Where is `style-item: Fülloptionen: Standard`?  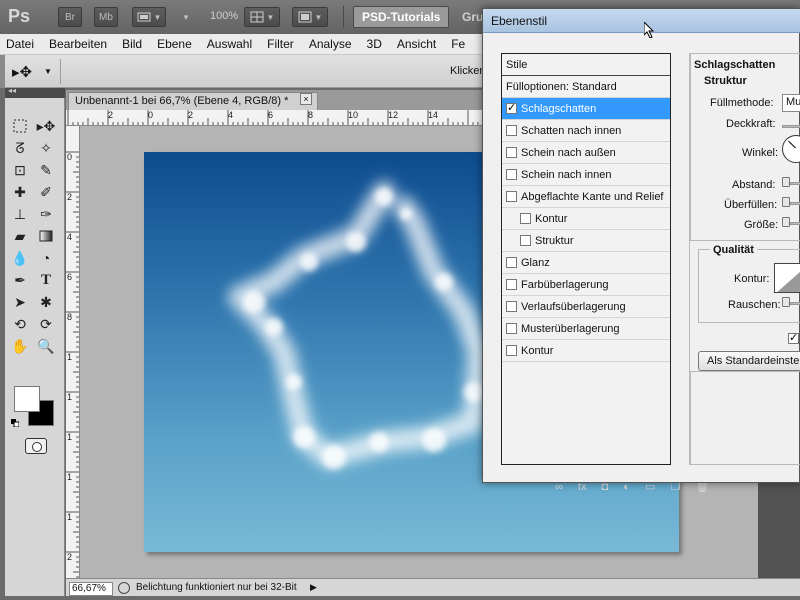
style-item: Fülloptionen: Standard is located at coordinates (586, 87).